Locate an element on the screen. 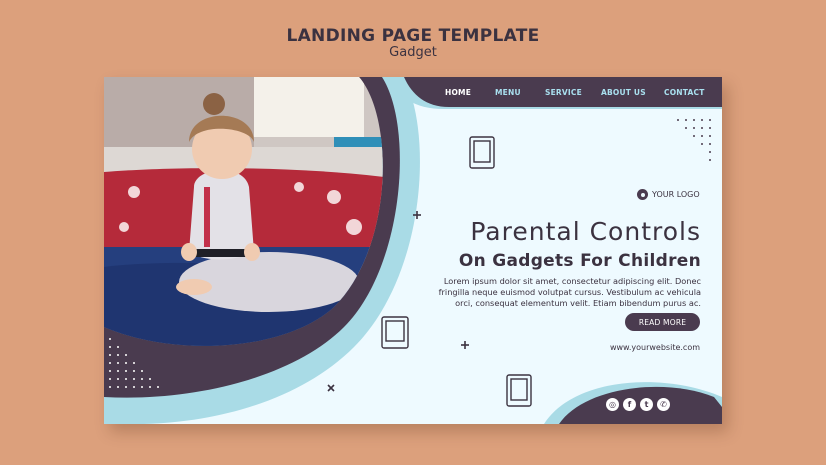 The width and height of the screenshot is (826, 465). website-url: www.yourwebsite.com is located at coordinates (637, 347).